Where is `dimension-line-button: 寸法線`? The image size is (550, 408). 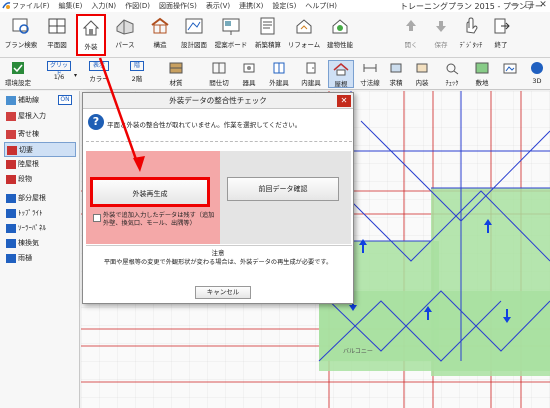
dimension-line-button: 寸法線 is located at coordinates (370, 74).